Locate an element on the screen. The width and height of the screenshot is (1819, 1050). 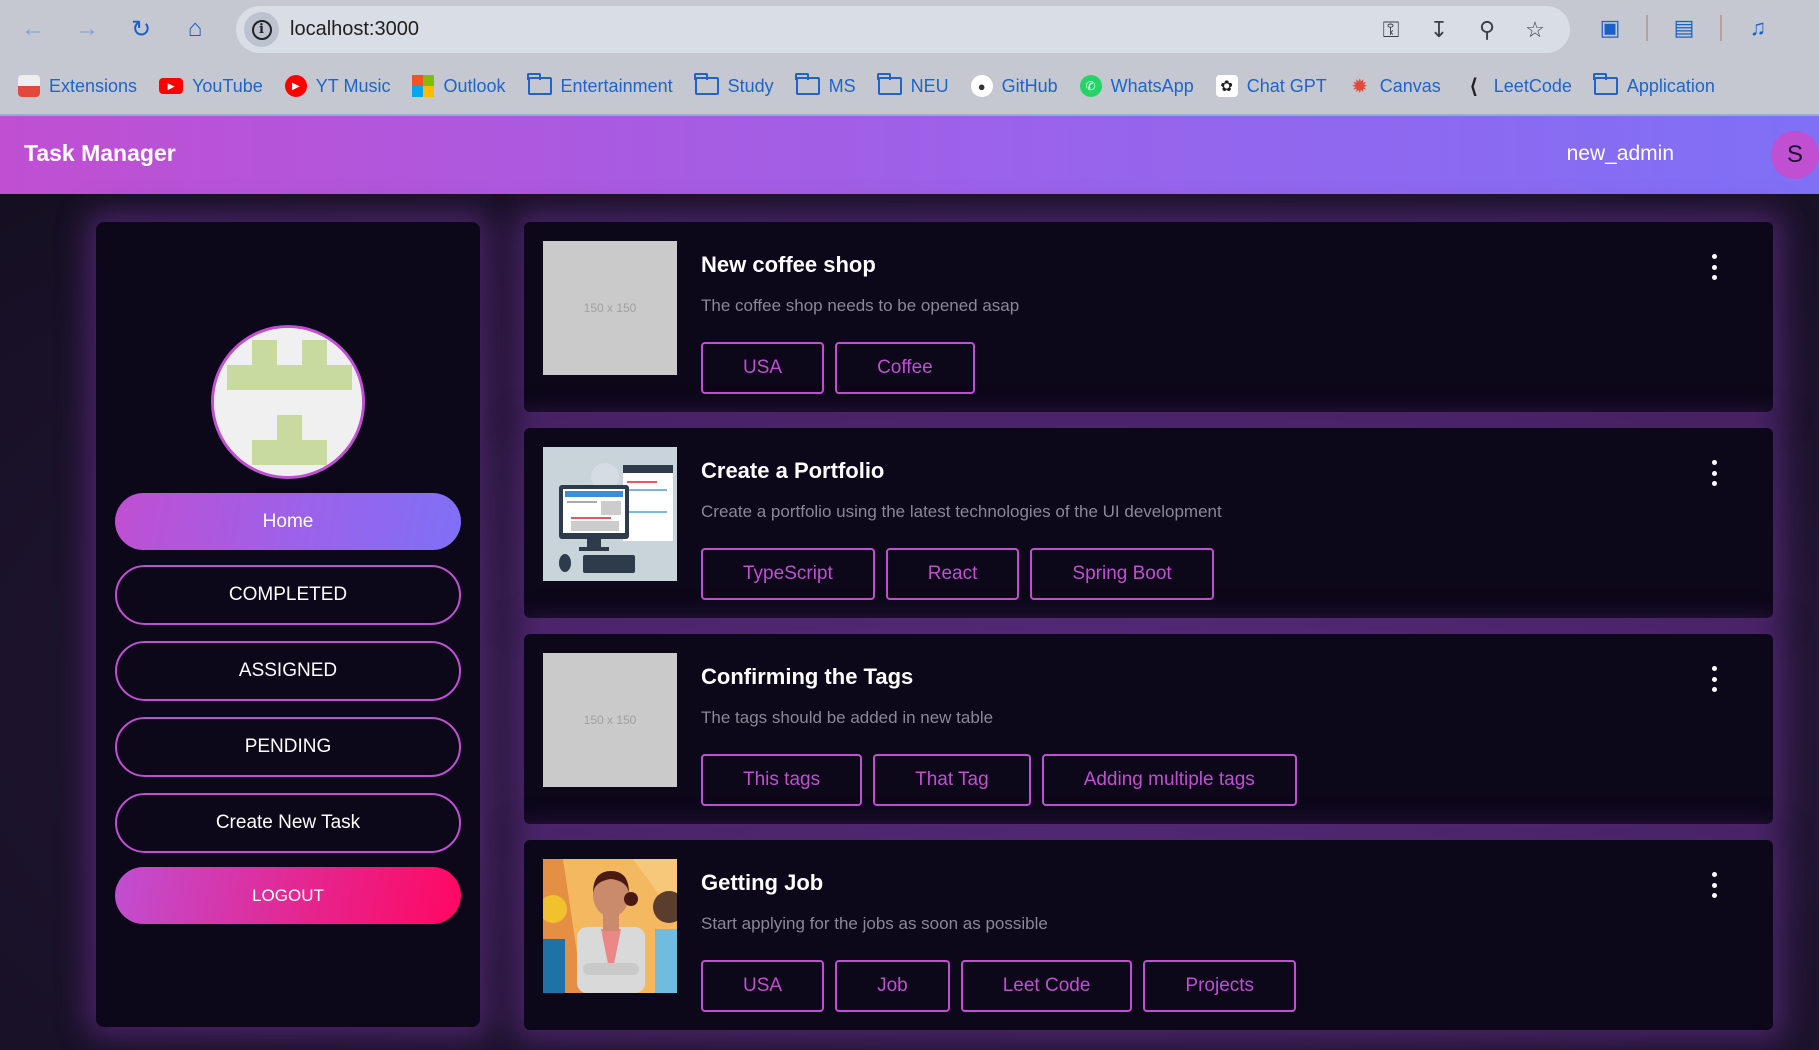
bookmark-leetcode: ⟨ LeetCode is located at coordinates (1517, 86).